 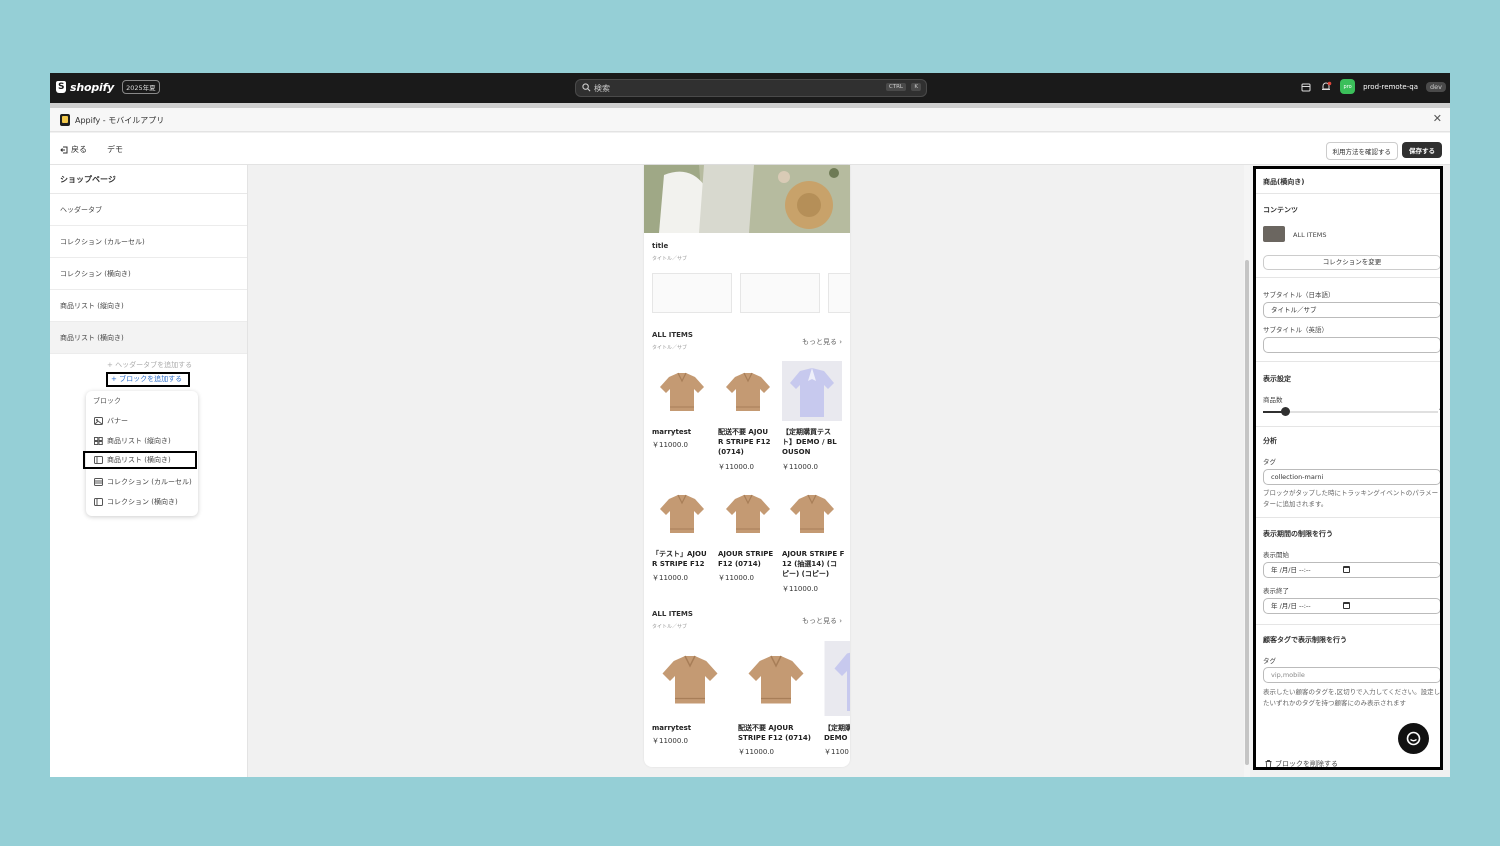 I want to click on logo-text: shopify, so click(x=92, y=87).